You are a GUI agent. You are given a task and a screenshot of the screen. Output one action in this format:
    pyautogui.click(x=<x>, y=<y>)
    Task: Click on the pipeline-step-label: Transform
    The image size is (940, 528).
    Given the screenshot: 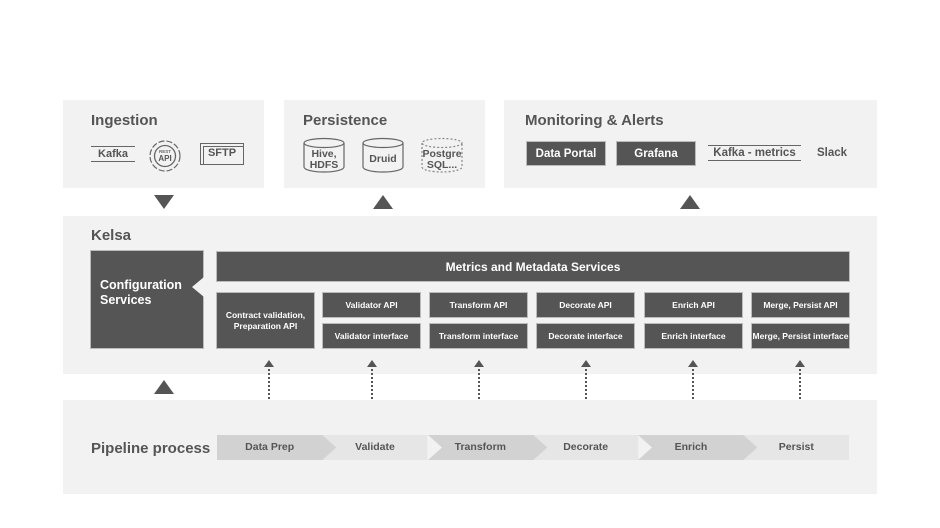 What is the action you would take?
    pyautogui.click(x=480, y=447)
    